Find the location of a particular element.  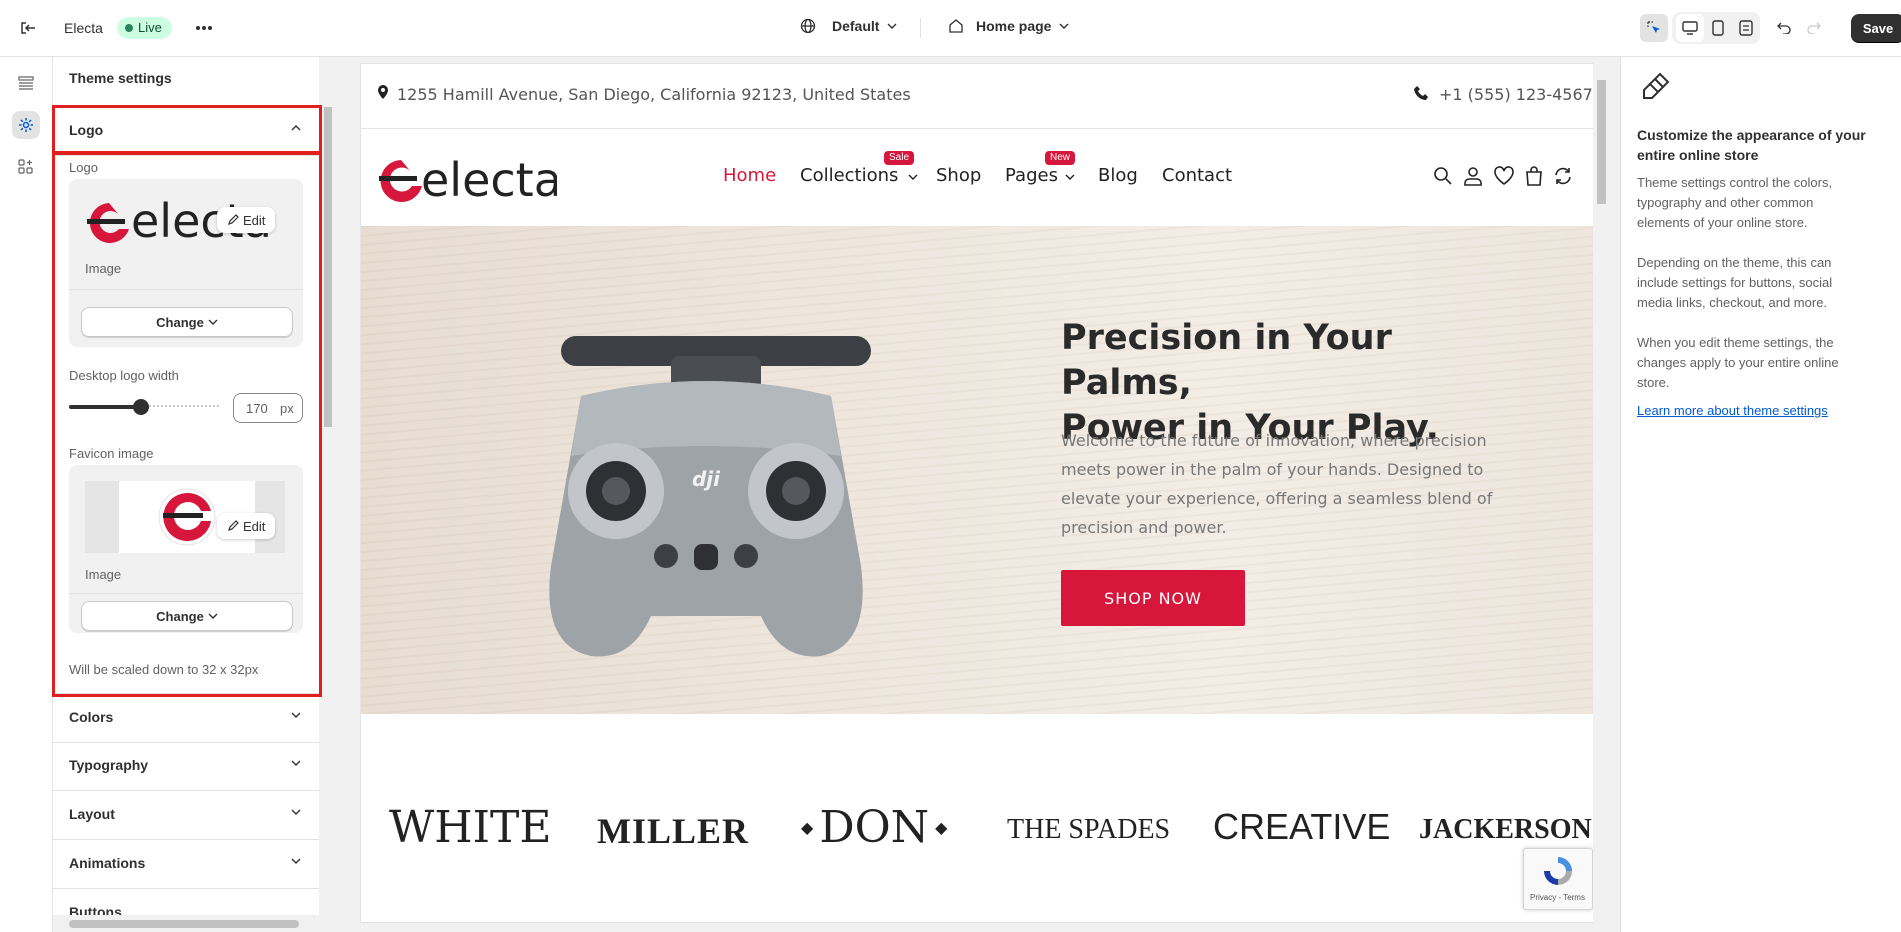

apps-icon is located at coordinates (26, 167).